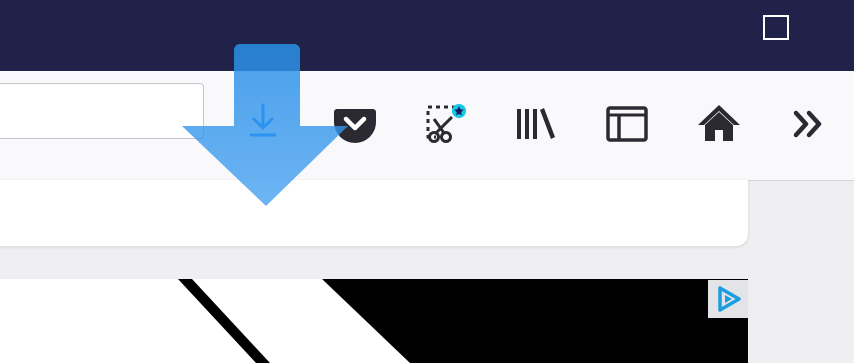  I want to click on maximize-button, so click(776, 27).